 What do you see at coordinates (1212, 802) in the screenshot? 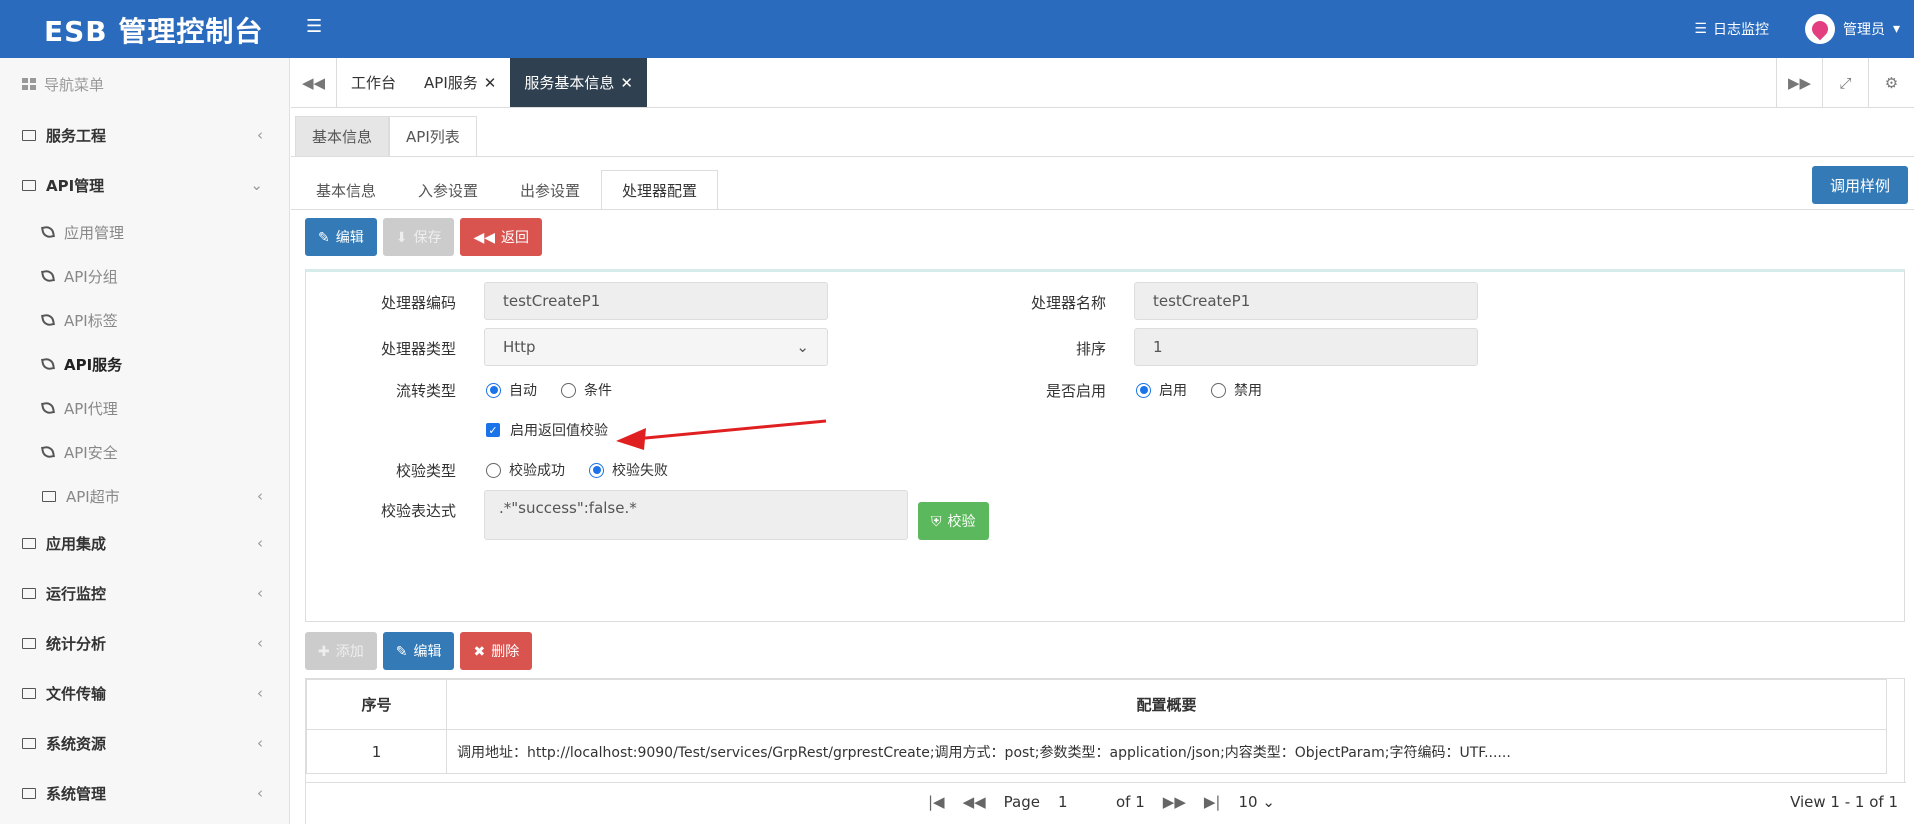
I see `last-page-icon: ▶|` at bounding box center [1212, 802].